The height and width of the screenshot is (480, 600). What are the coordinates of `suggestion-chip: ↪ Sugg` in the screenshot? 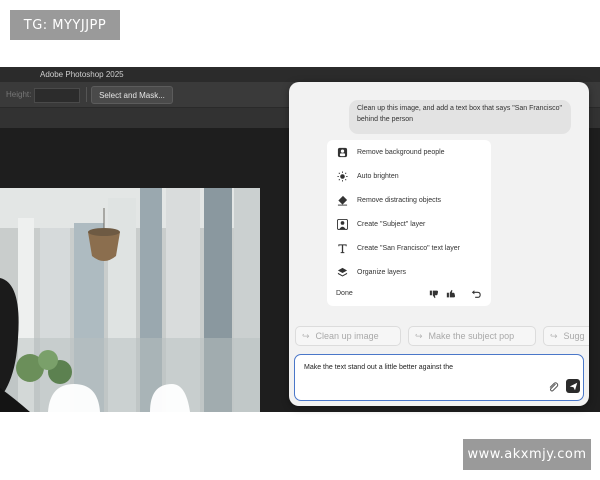 It's located at (566, 336).